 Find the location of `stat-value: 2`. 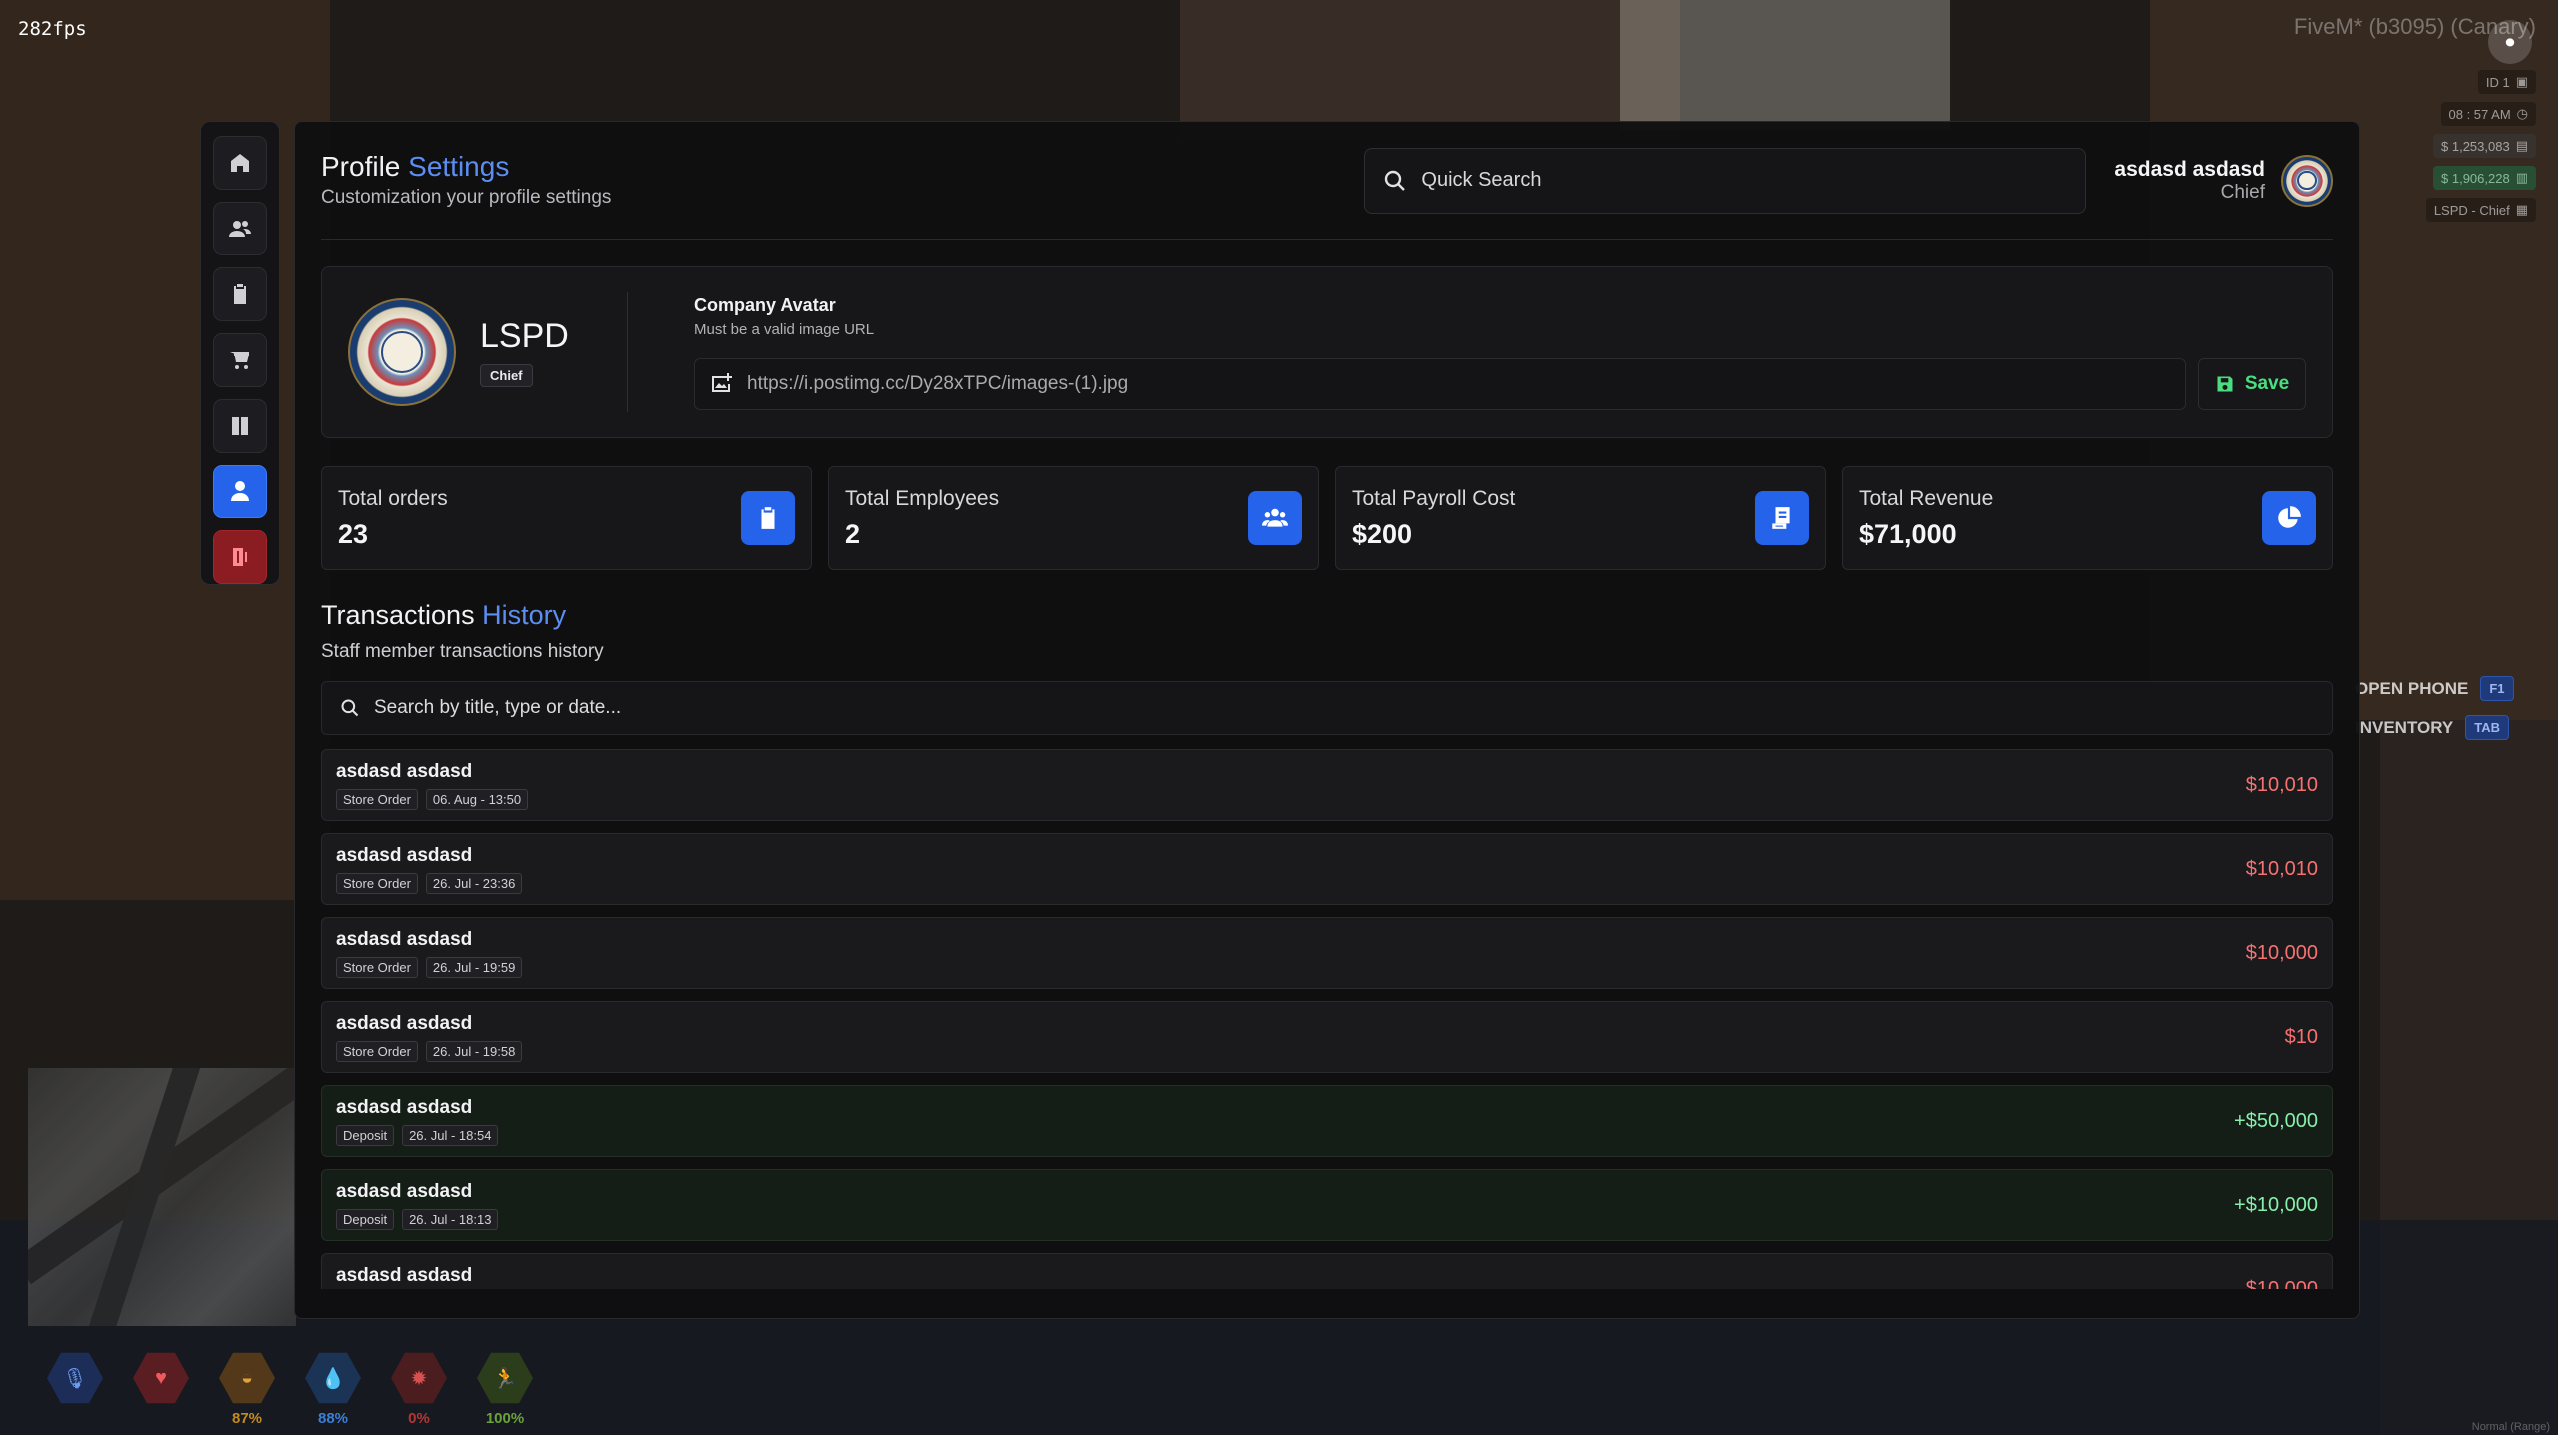

stat-value: 2 is located at coordinates (853, 533).